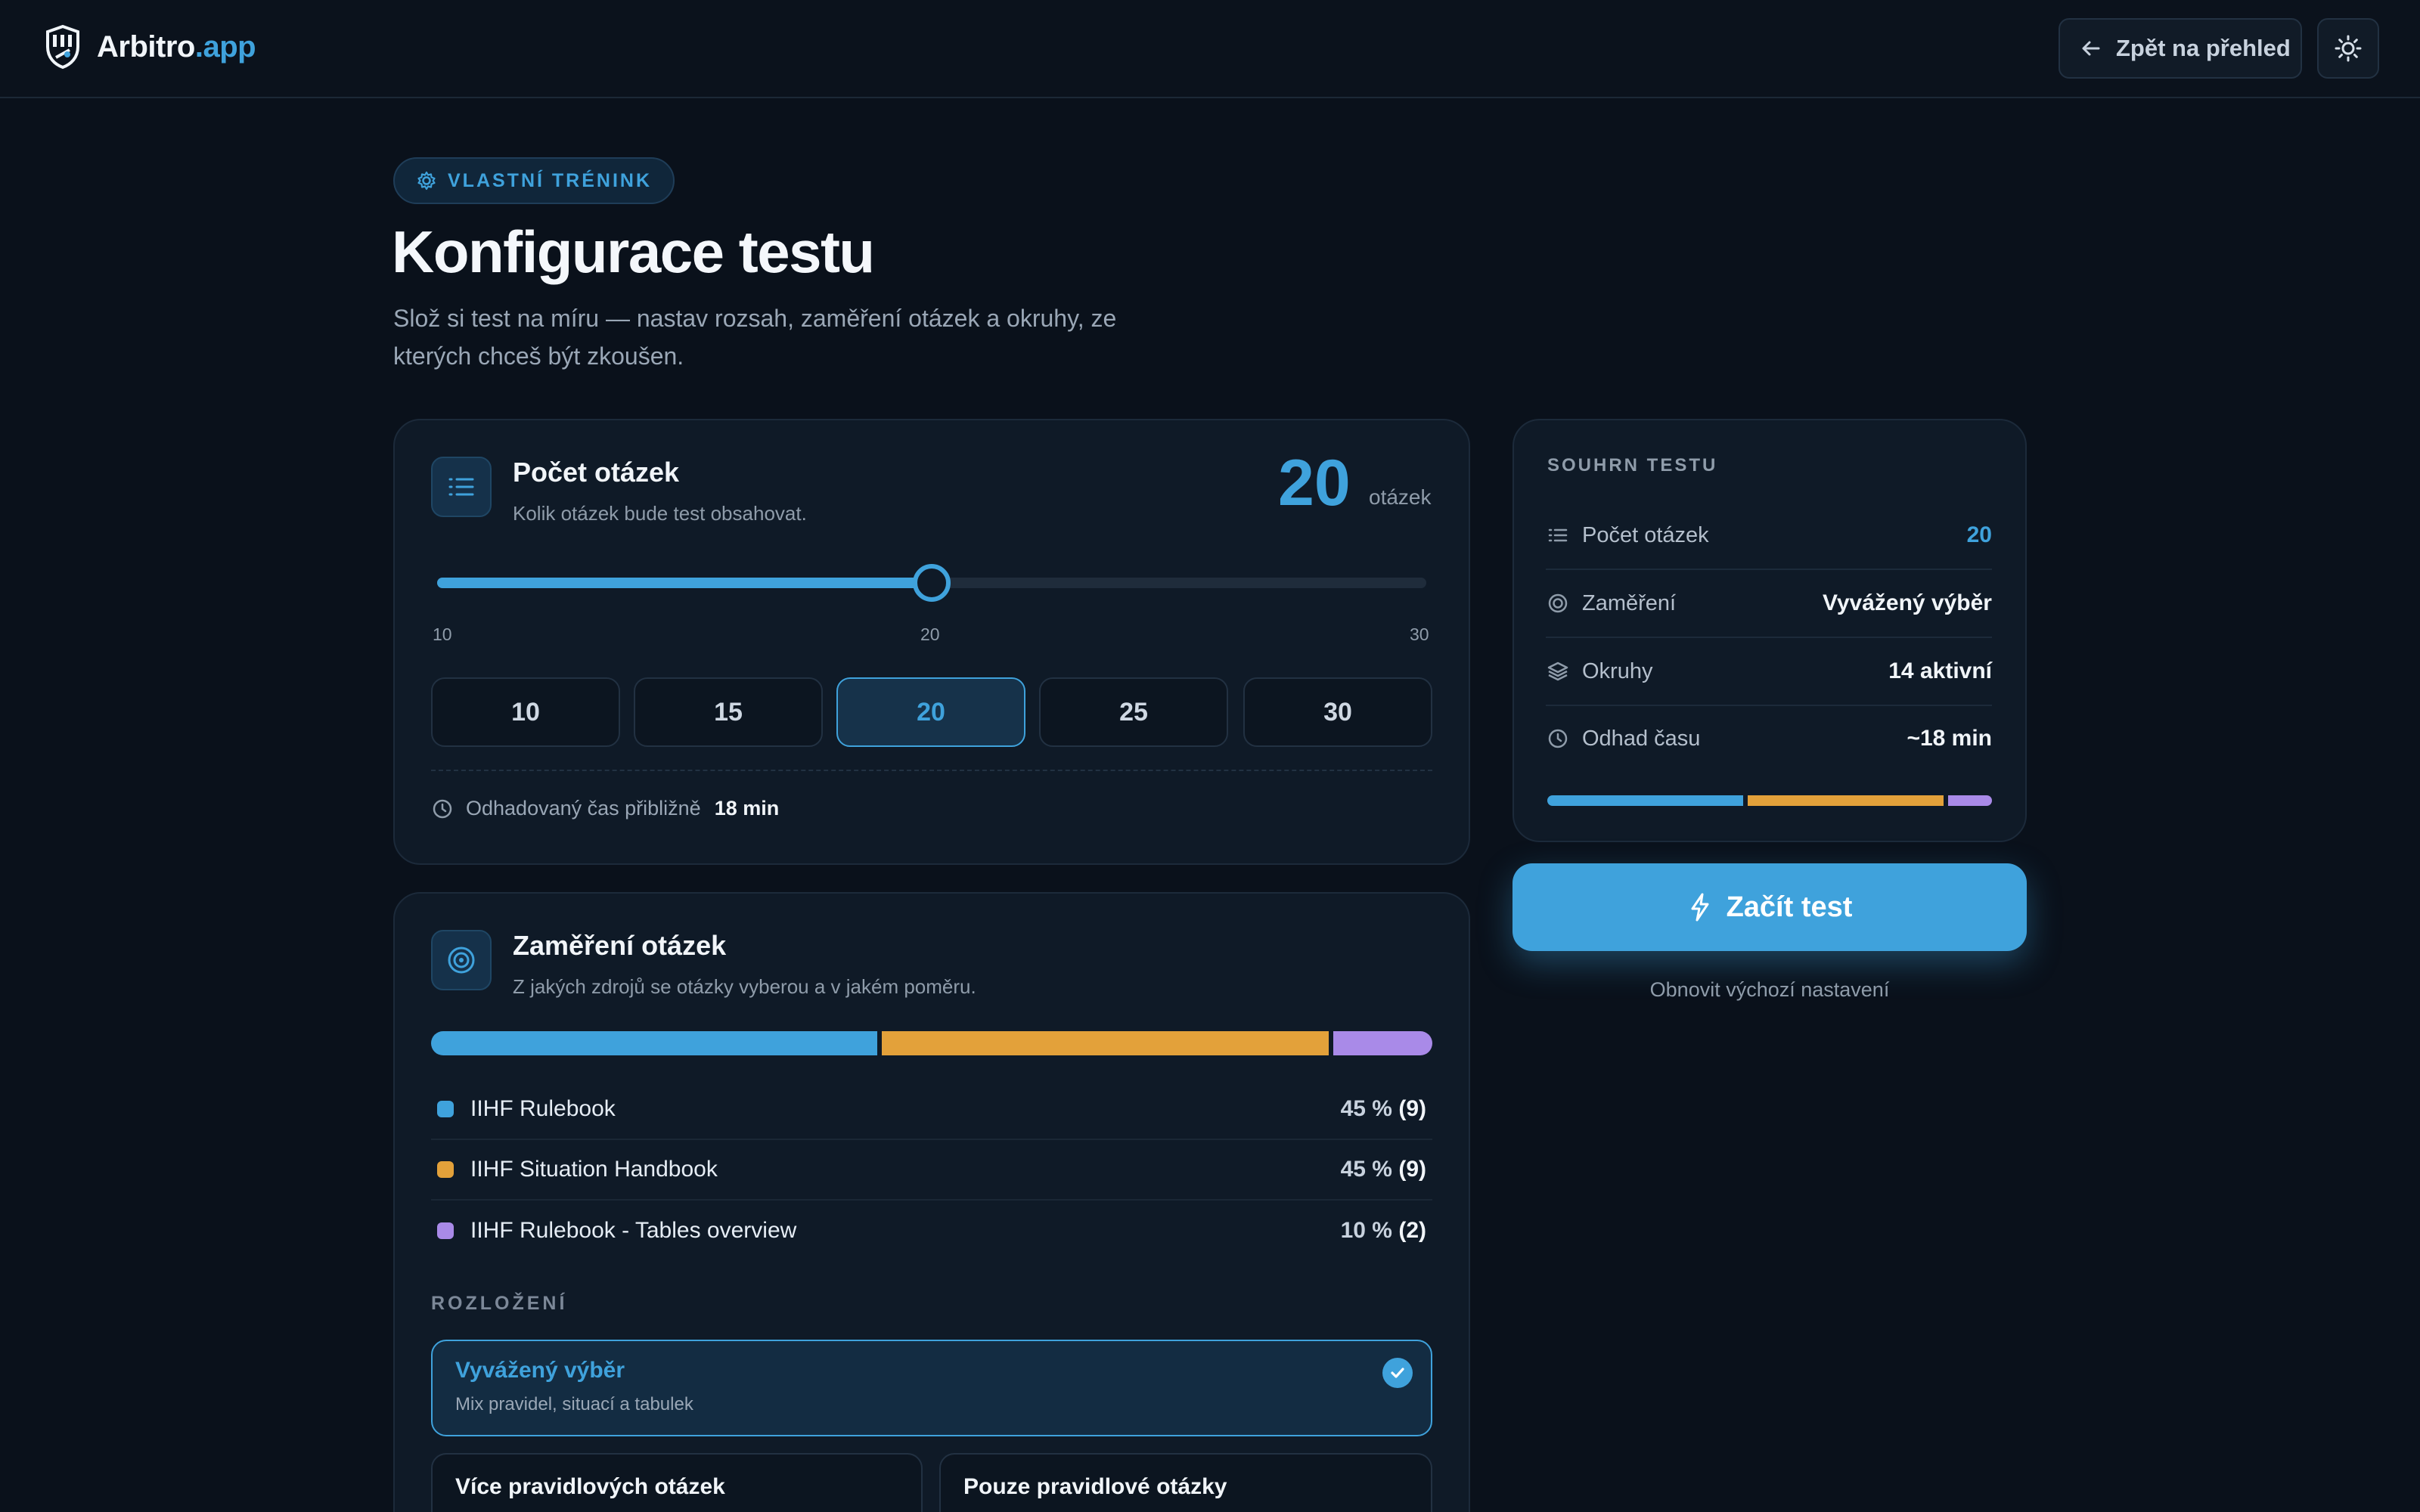 This screenshot has width=2420, height=1512. Describe the element at coordinates (1645, 535) in the screenshot. I see `summary-key: Počet otázek` at that location.